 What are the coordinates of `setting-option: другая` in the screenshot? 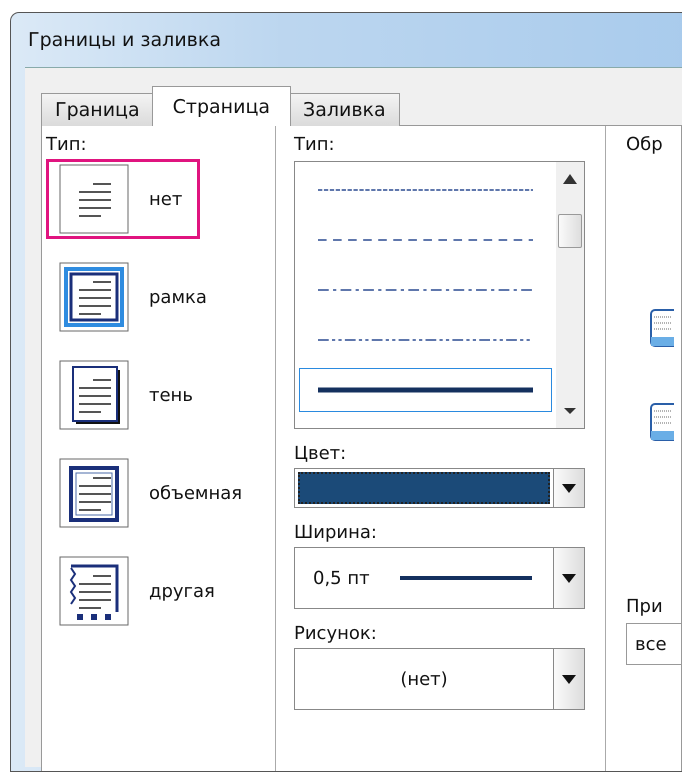 It's located at (133, 591).